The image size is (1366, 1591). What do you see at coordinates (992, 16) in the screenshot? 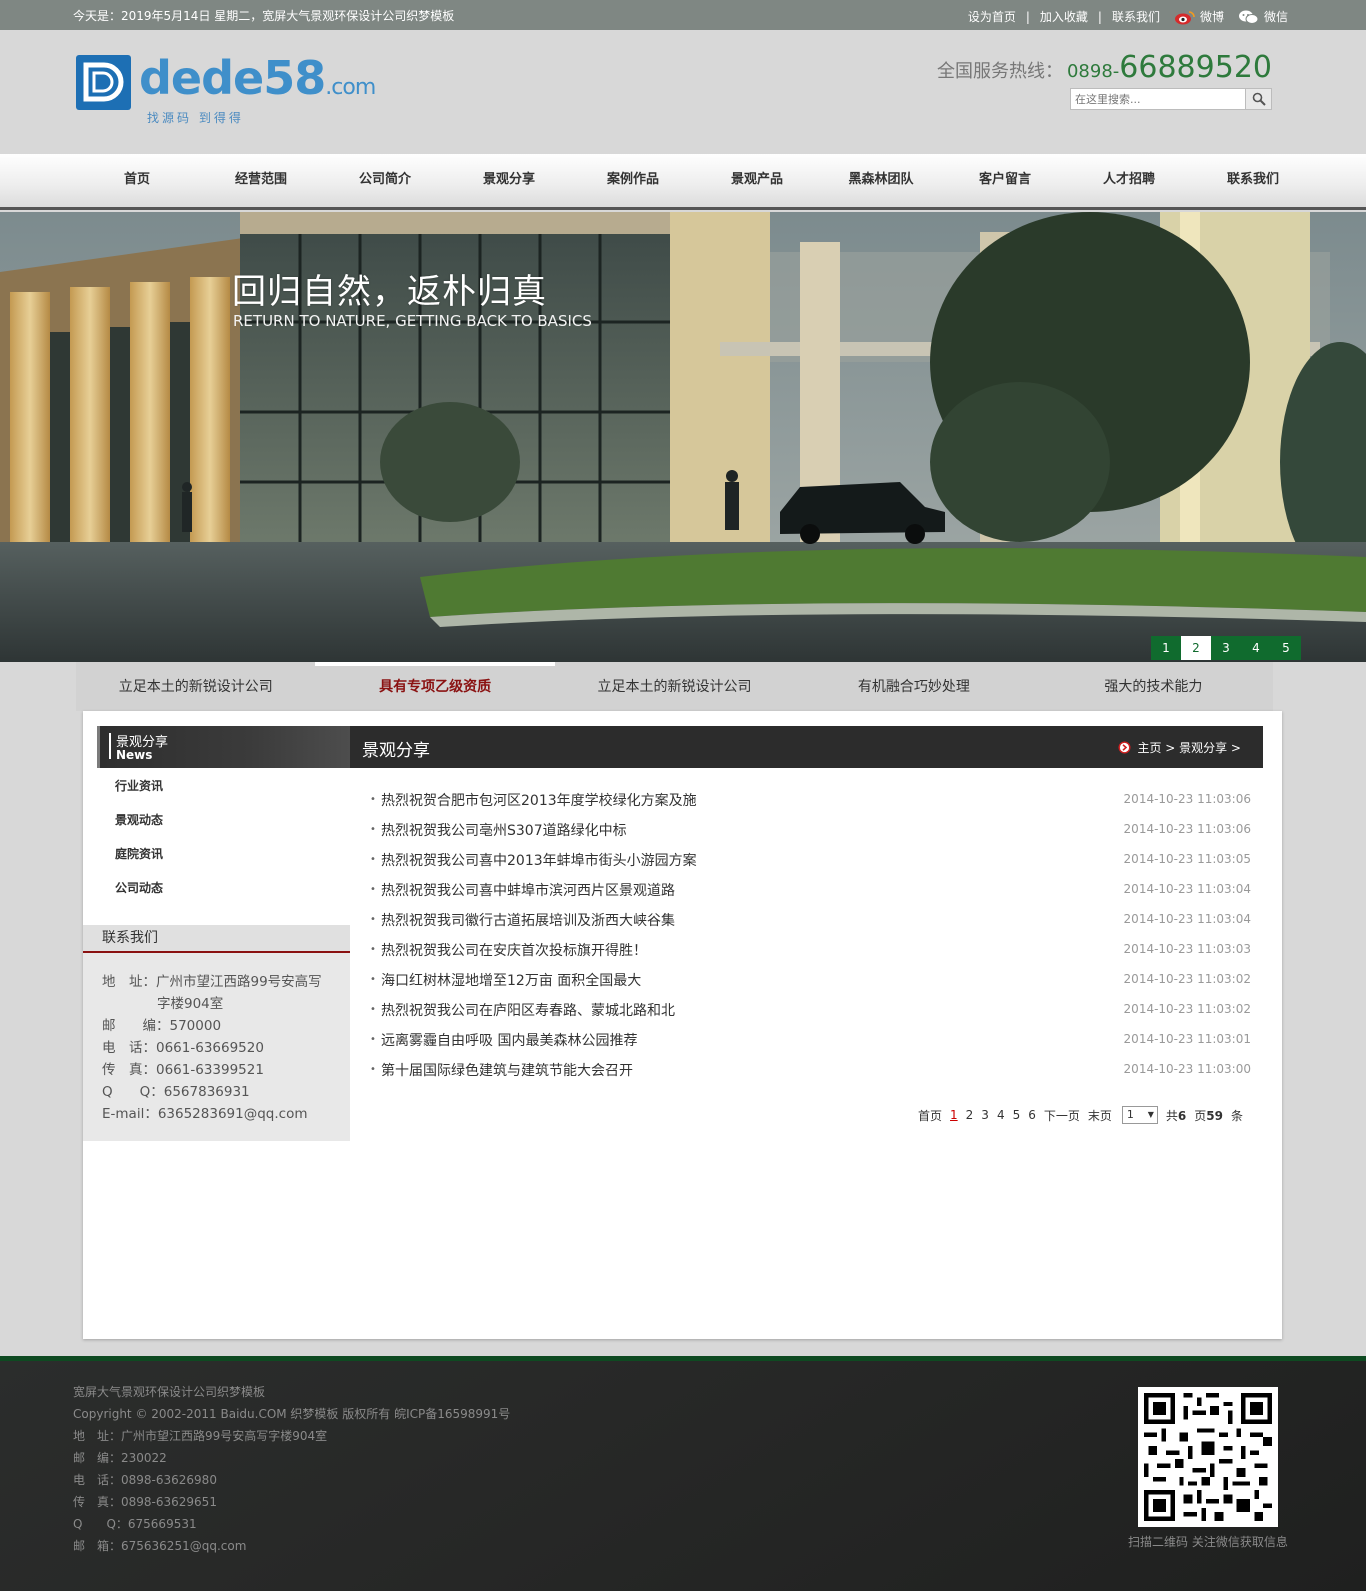
I see `set-homepage-link: 设为首页` at bounding box center [992, 16].